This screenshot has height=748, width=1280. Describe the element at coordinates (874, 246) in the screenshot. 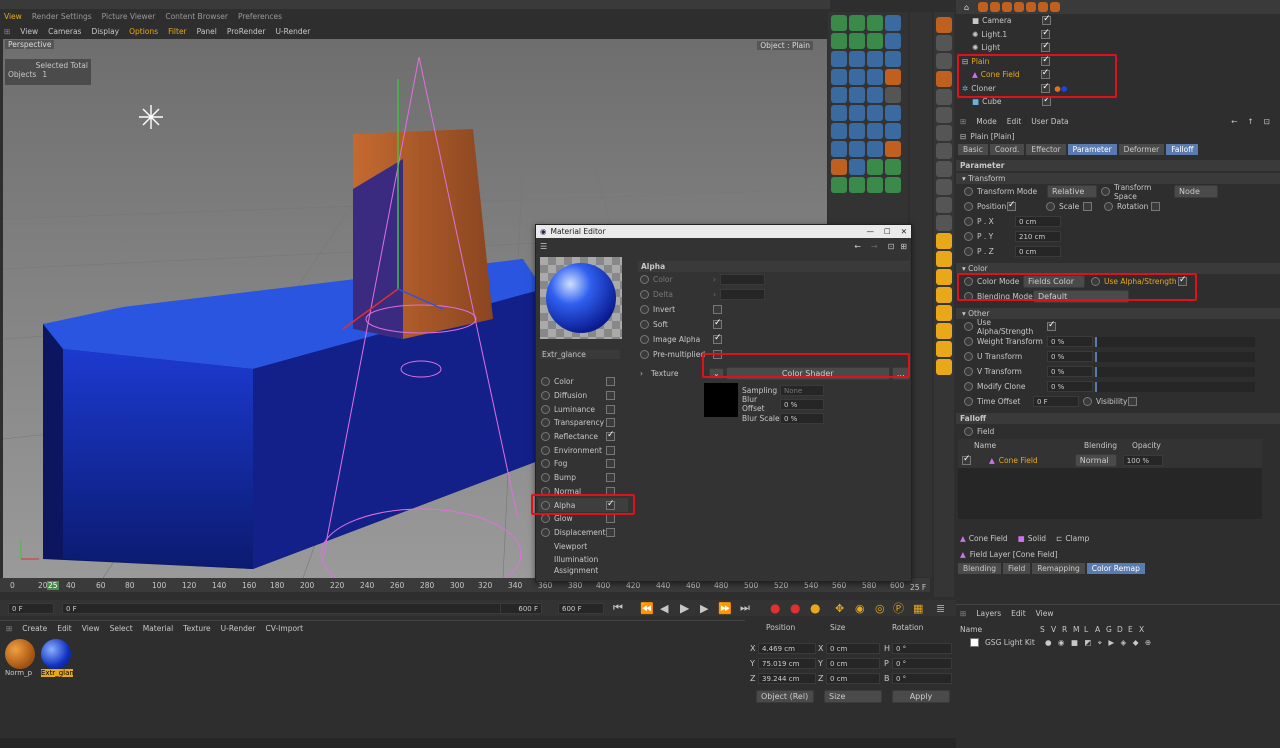

I see `forward-icon: →` at that location.